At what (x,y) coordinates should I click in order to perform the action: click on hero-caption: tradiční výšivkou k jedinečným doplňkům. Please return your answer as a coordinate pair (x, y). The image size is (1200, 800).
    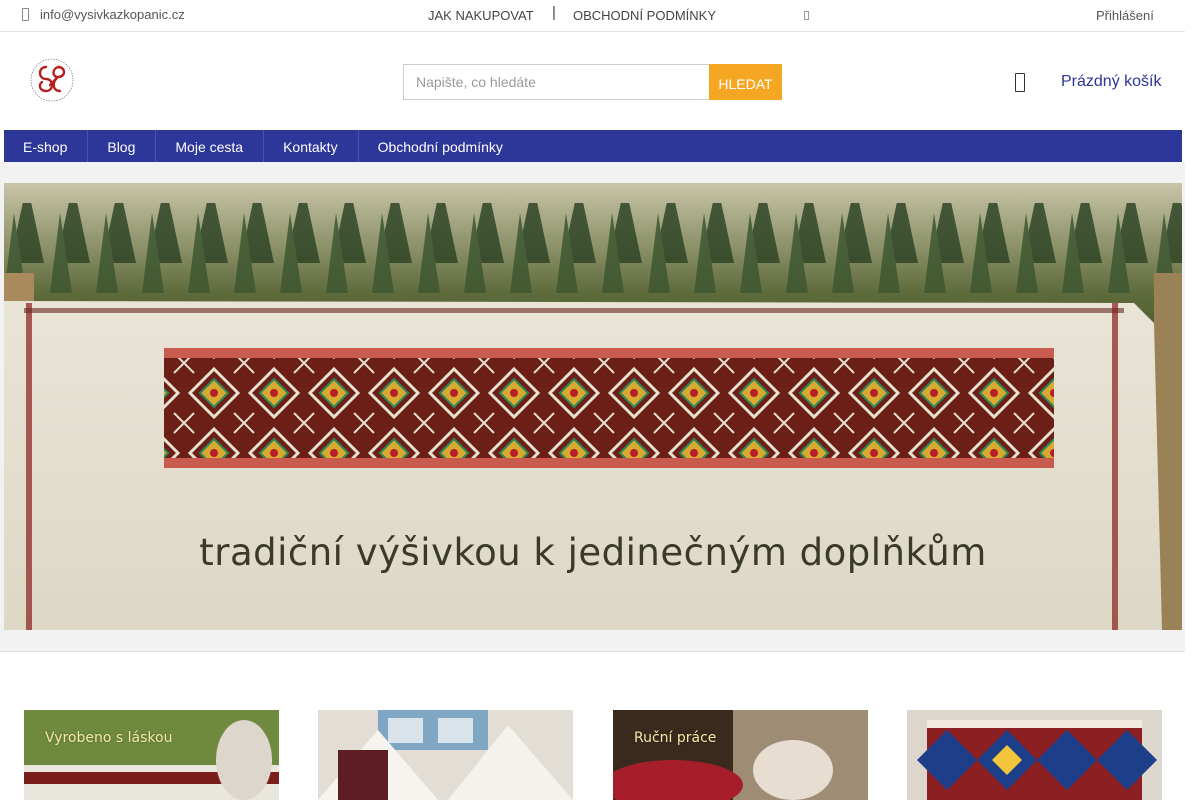
    Looking at the image, I should click on (593, 552).